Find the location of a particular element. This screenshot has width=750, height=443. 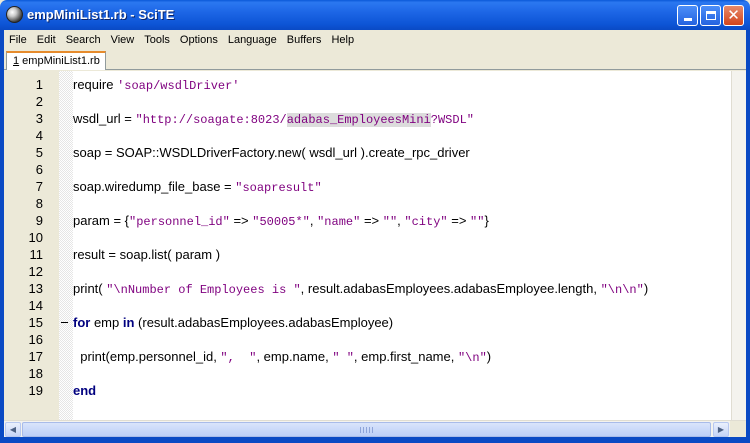

line-number: 19 is located at coordinates (35, 390).